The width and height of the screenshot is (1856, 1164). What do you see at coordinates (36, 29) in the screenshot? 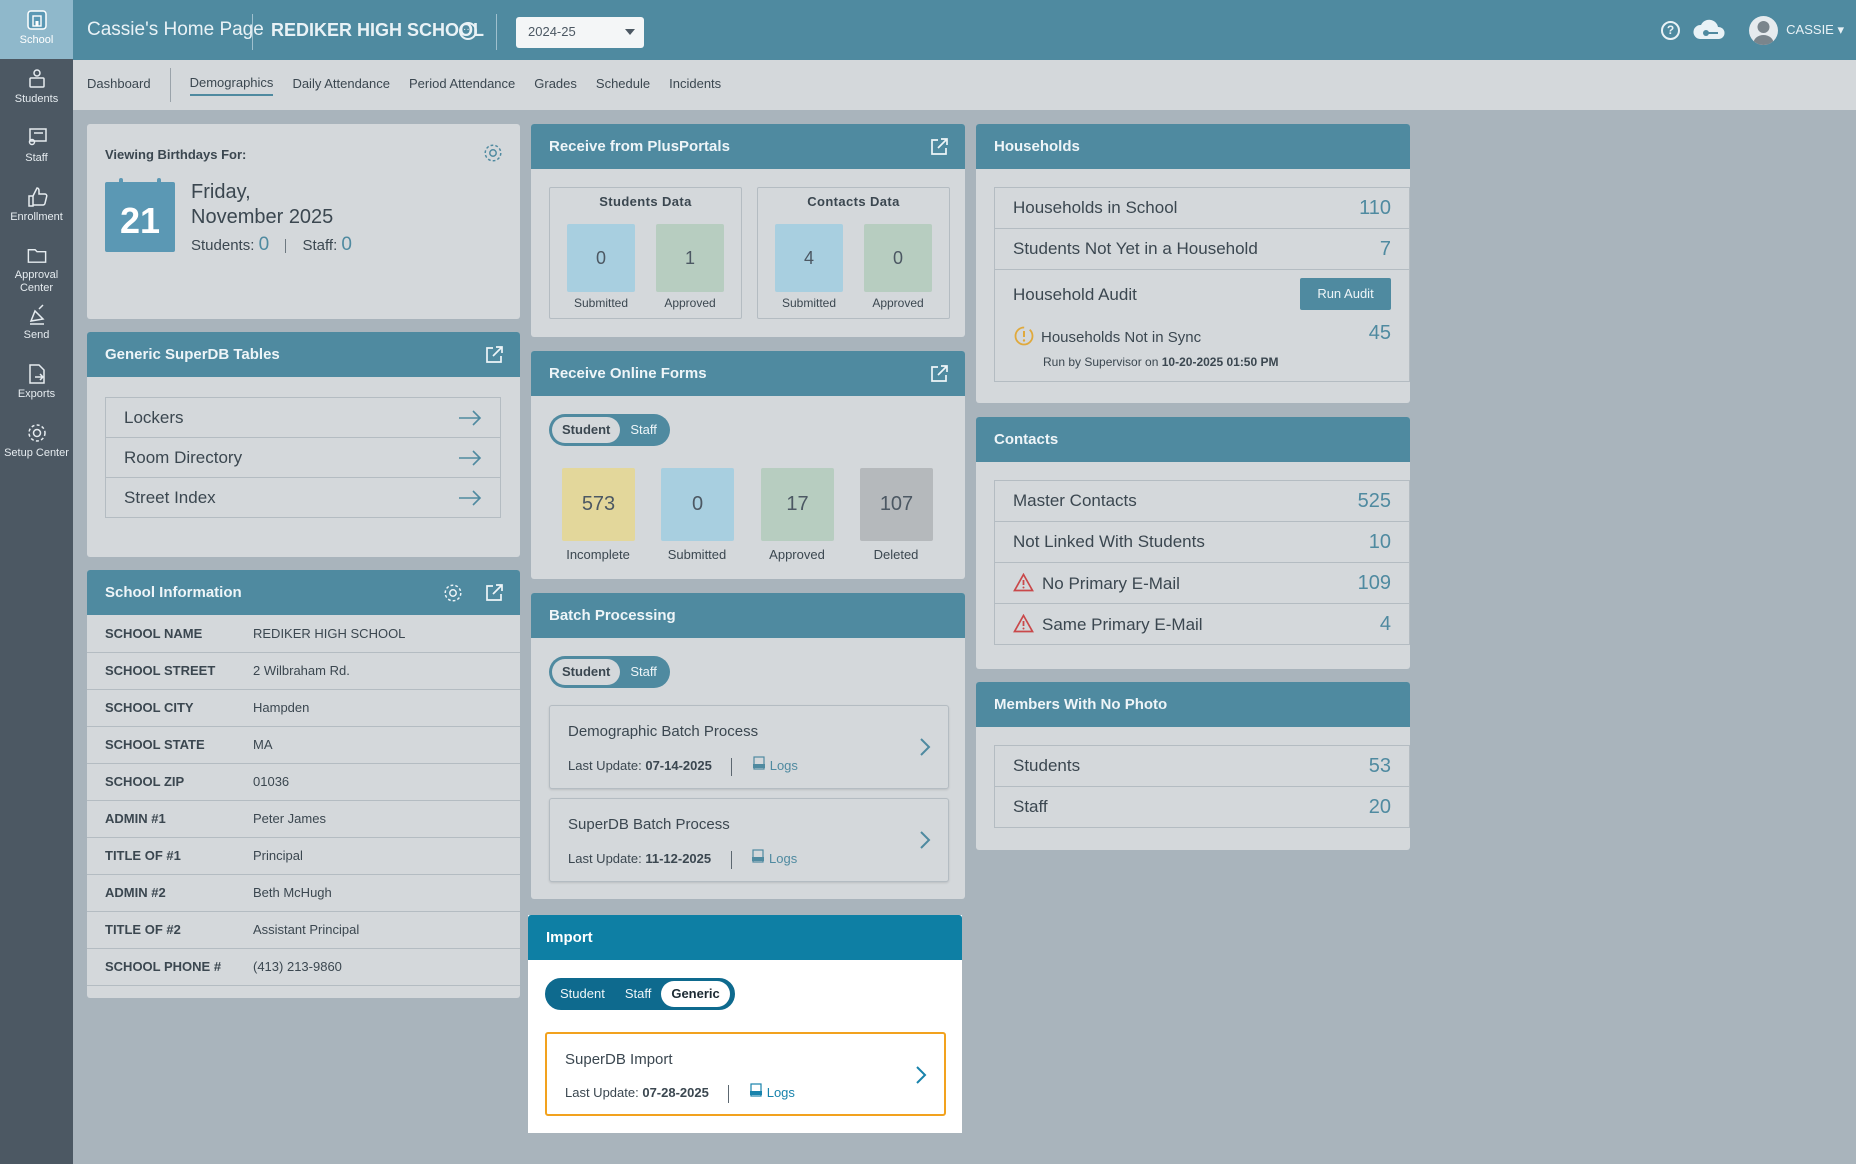
I see `nav-school: School` at bounding box center [36, 29].